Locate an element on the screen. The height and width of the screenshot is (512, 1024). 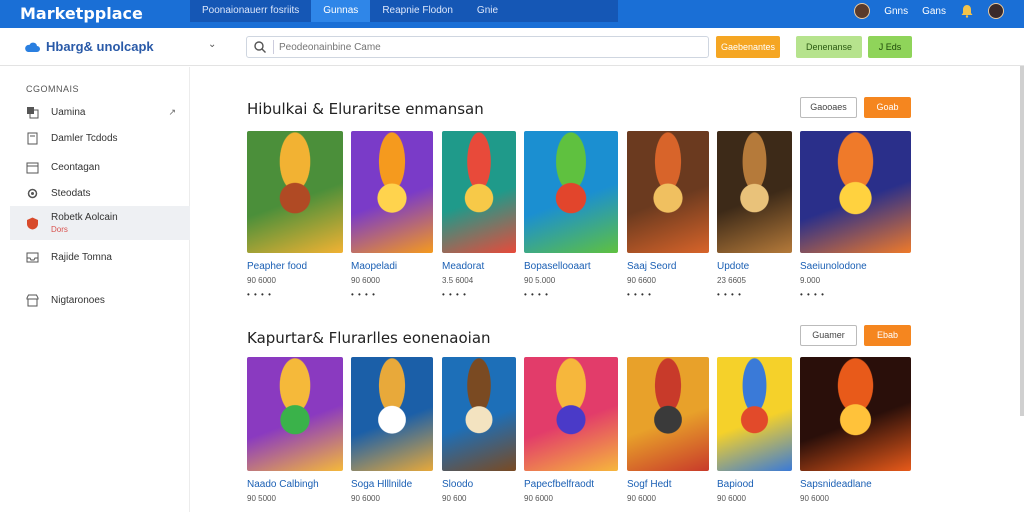
game-title: Sogf Hedt is located at coordinates (668, 484).